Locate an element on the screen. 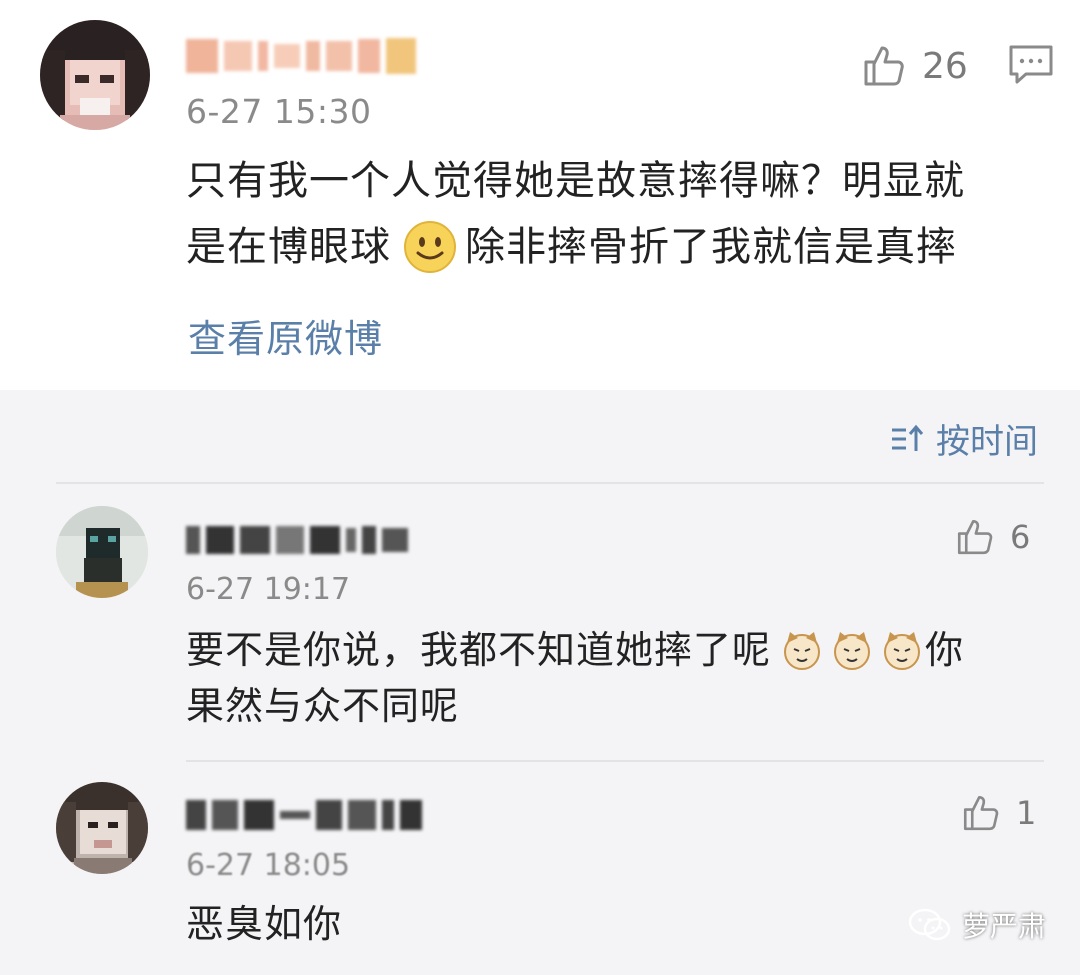  smile-emoji is located at coordinates (430, 247).